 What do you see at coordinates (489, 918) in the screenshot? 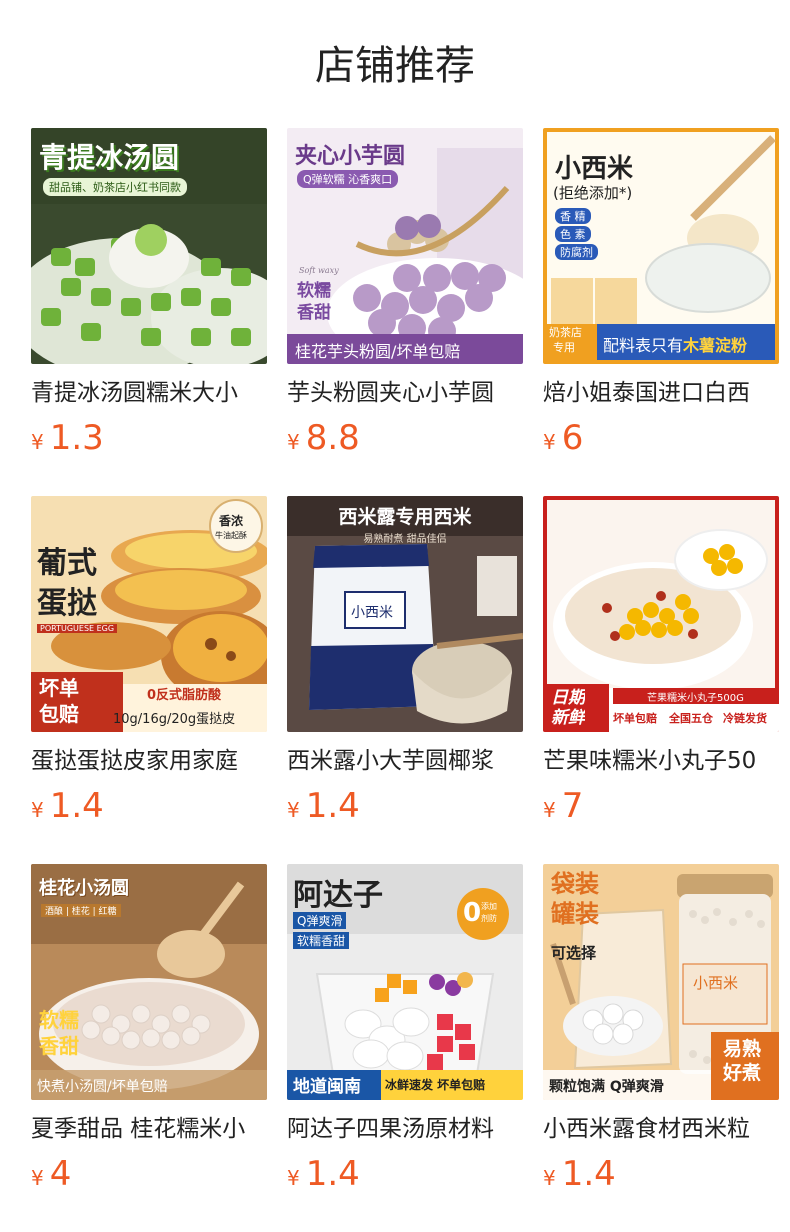
I see `image-badge-text-2: 剂防` at bounding box center [489, 918].